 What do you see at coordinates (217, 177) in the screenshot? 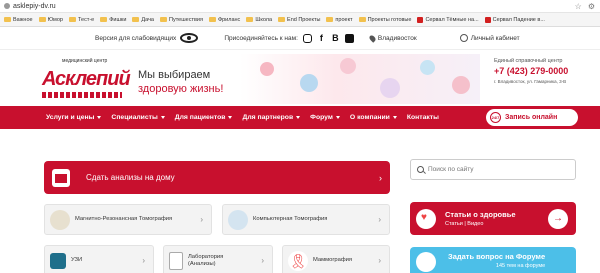
I see `home-tests-button: Сдать анализы на дому ›` at bounding box center [217, 177].